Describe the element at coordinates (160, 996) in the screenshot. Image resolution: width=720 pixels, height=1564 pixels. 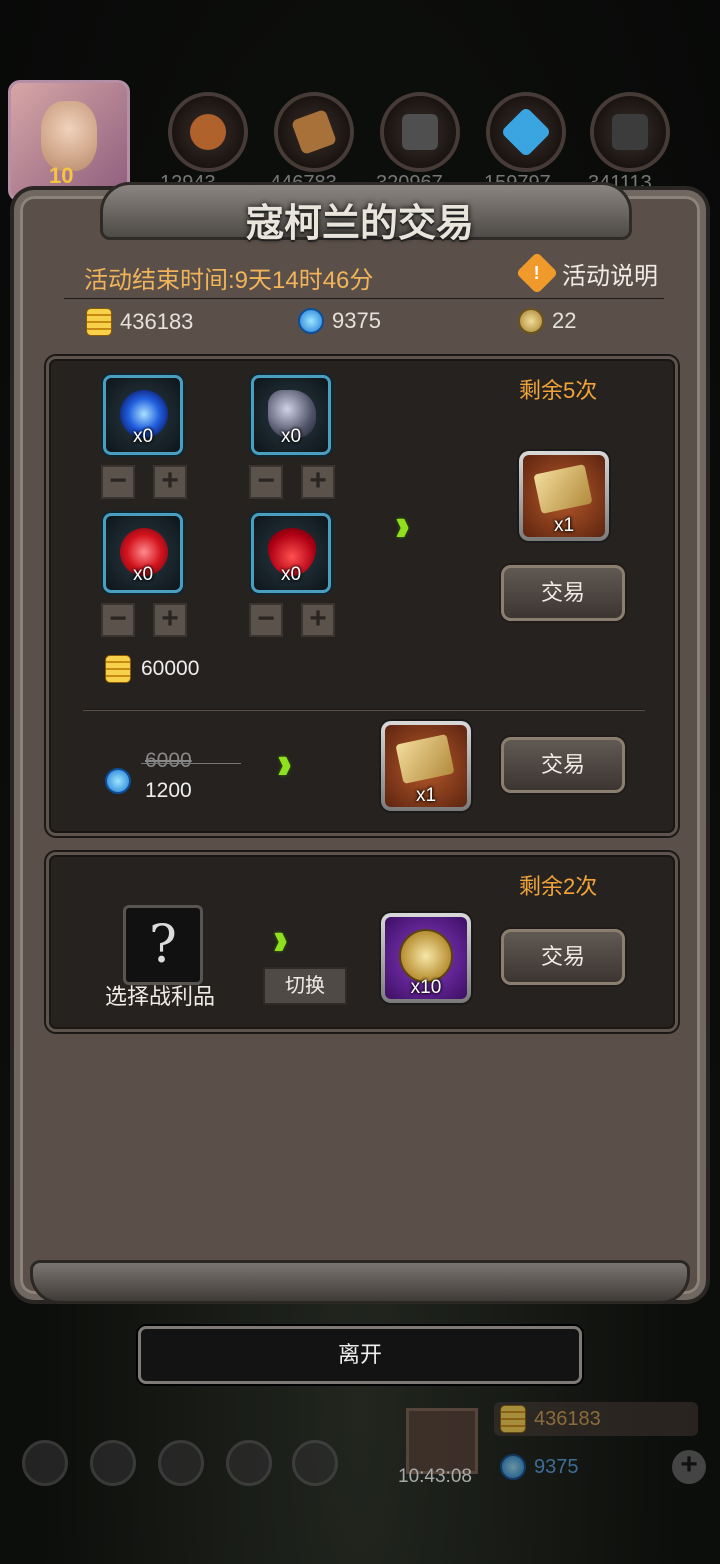
I see `select-loot-label: 选择战利品` at that location.